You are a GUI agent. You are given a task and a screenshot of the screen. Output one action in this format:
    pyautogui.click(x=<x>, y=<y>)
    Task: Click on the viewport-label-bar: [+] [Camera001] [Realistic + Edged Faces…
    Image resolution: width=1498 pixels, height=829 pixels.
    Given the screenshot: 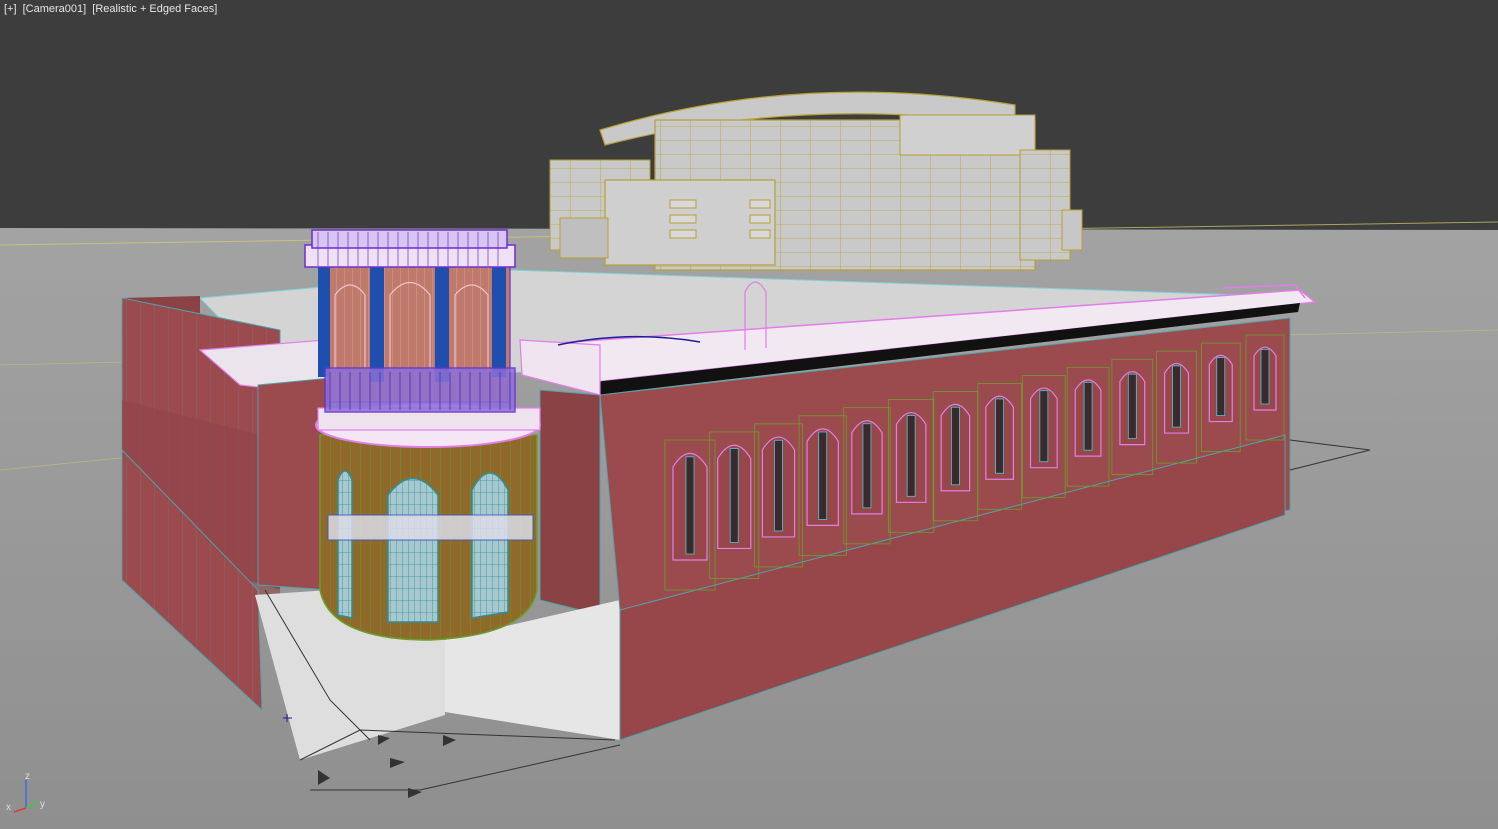 What is the action you would take?
    pyautogui.click(x=112, y=9)
    